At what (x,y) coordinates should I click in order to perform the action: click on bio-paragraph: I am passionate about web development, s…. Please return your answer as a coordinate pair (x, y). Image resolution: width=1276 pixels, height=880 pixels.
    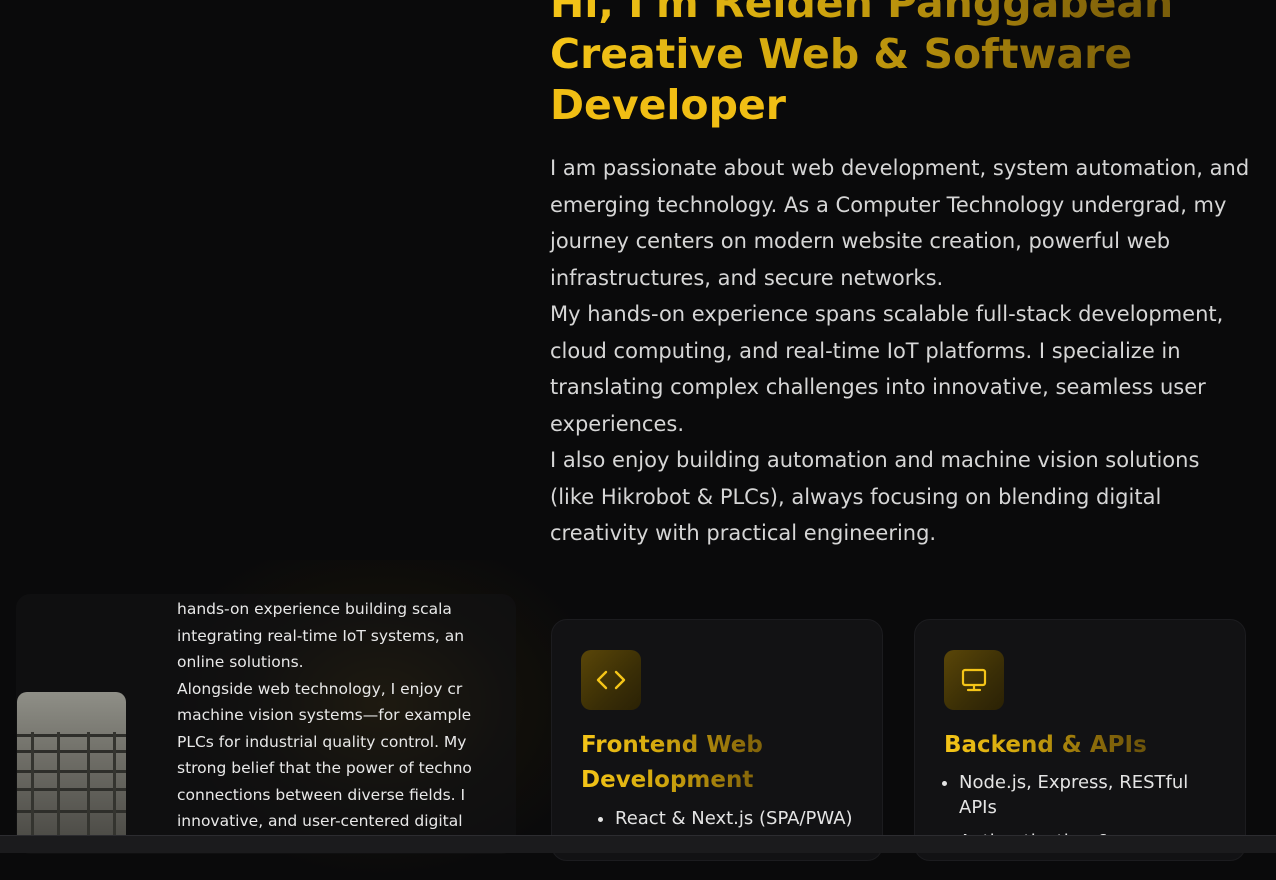
    Looking at the image, I should click on (900, 223).